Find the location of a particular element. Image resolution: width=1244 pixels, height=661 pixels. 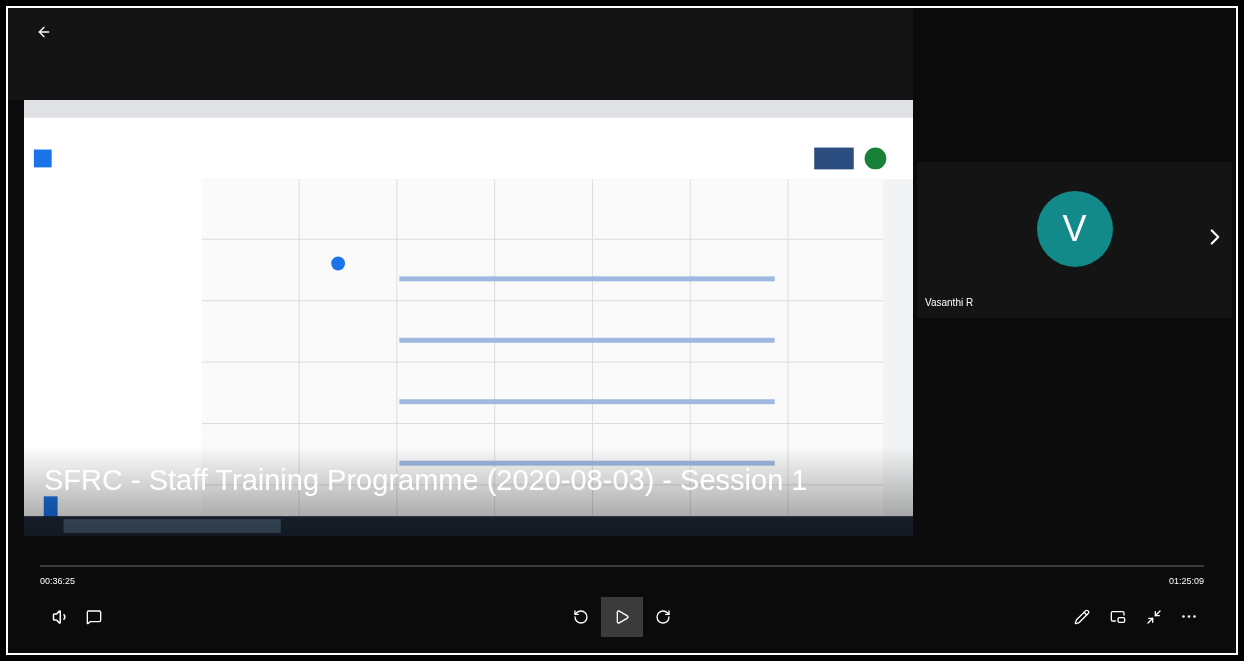

play-button is located at coordinates (622, 616).